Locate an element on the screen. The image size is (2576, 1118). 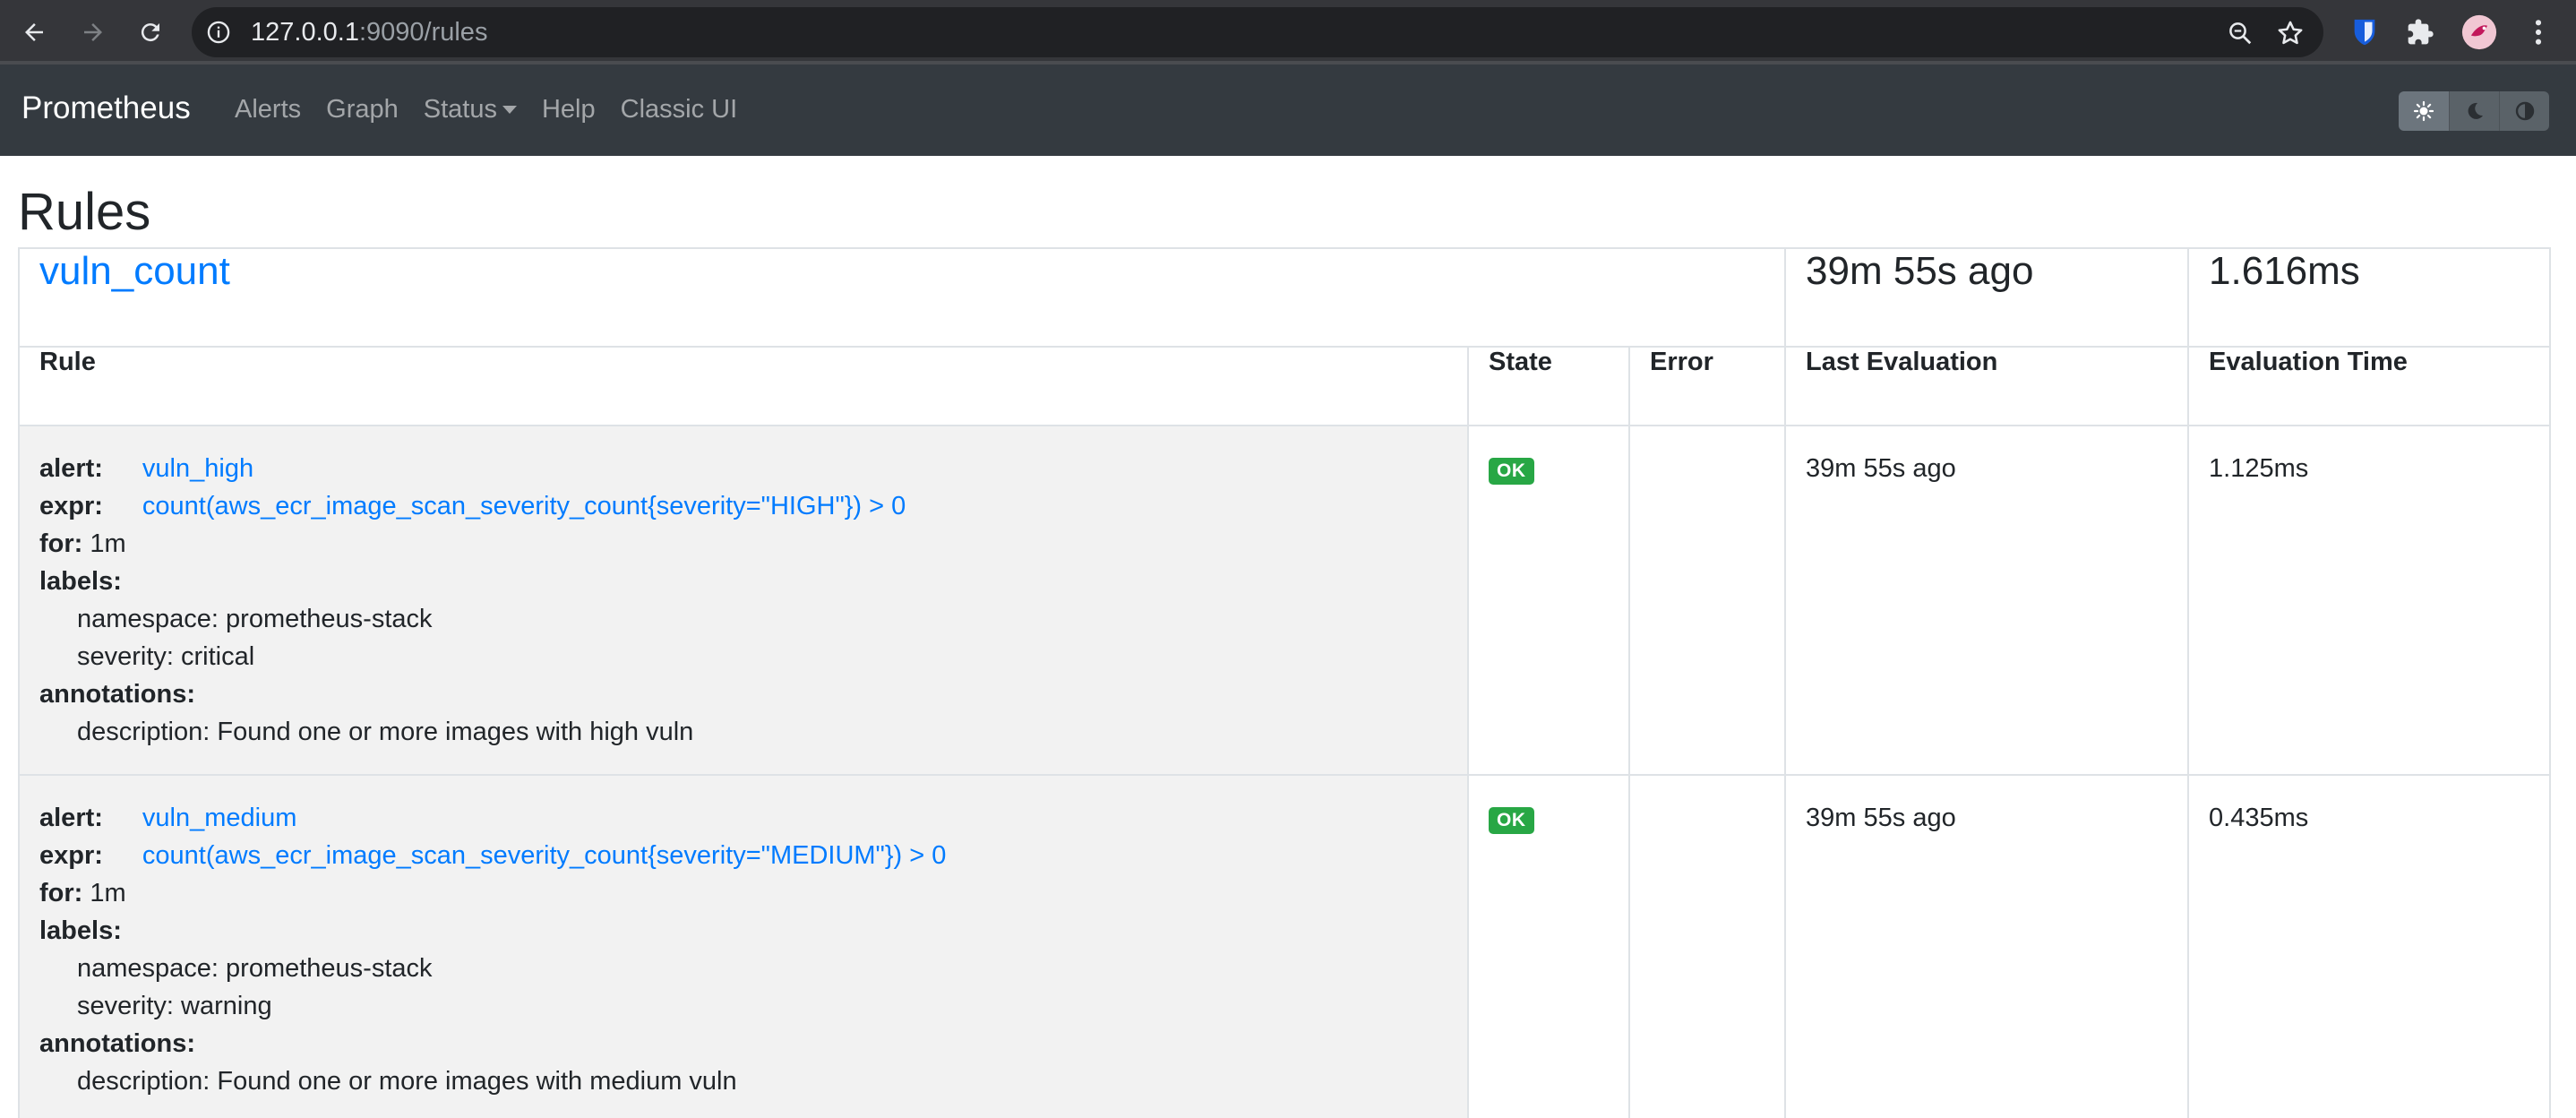
alert-name-link: vuln_medium is located at coordinates (219, 818).